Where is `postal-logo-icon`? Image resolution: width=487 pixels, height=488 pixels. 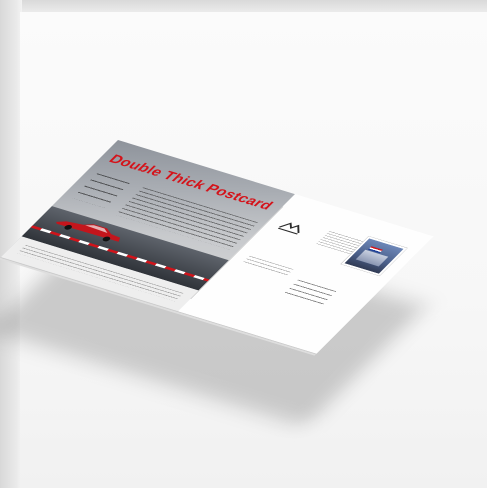 postal-logo-icon is located at coordinates (288, 228).